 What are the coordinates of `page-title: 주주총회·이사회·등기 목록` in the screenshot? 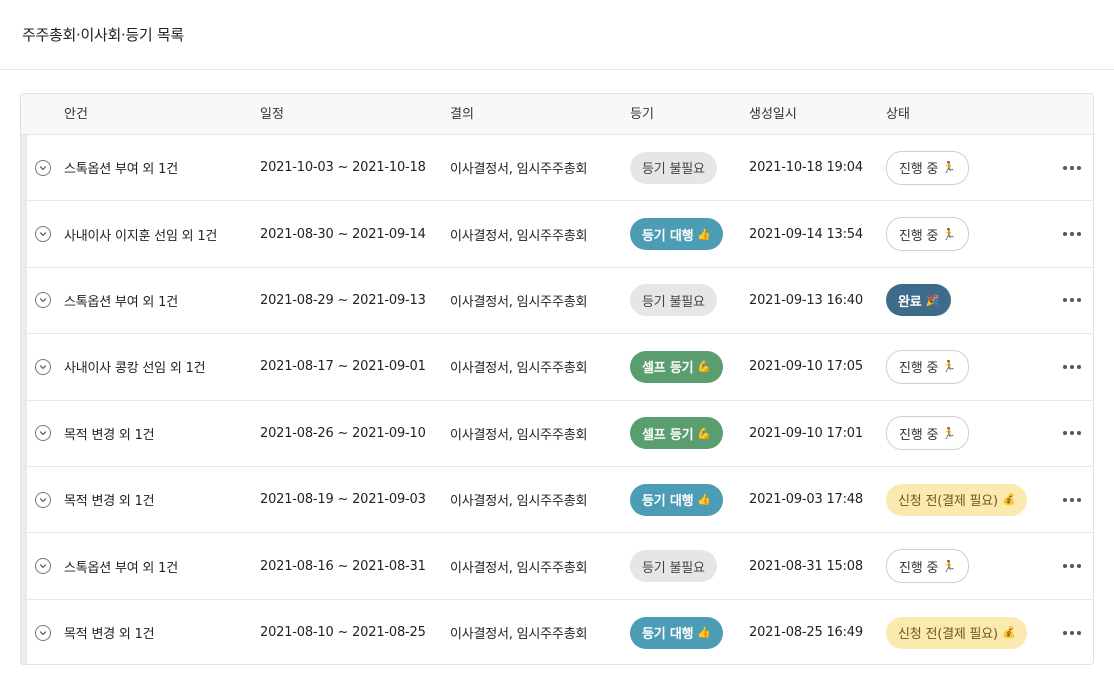 It's located at (103, 35).